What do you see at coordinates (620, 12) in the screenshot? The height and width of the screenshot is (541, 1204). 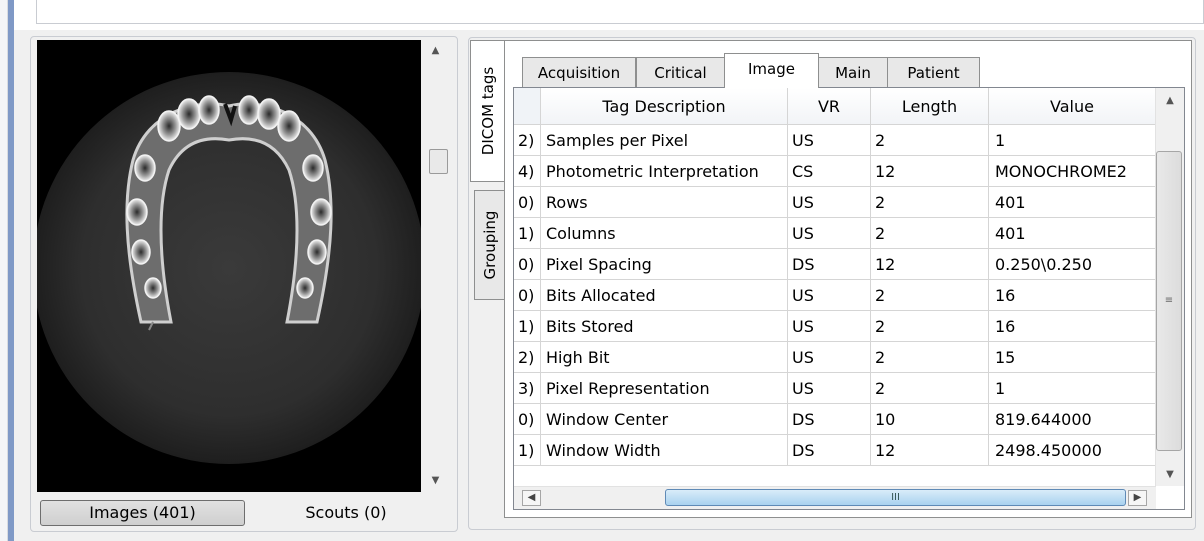 I see `top-panel` at bounding box center [620, 12].